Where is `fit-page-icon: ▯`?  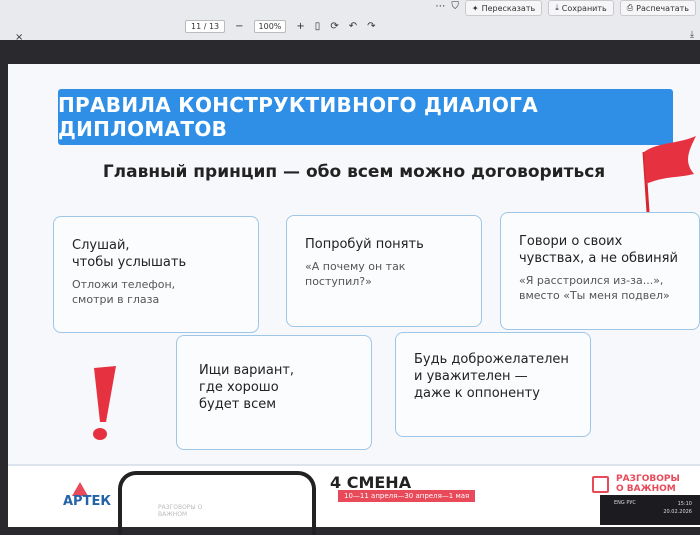
fit-page-icon: ▯ is located at coordinates (318, 26).